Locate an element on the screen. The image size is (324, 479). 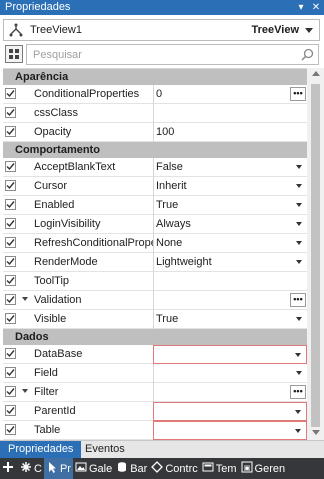
property-row: AcceptBlankText False is located at coordinates (155, 167).